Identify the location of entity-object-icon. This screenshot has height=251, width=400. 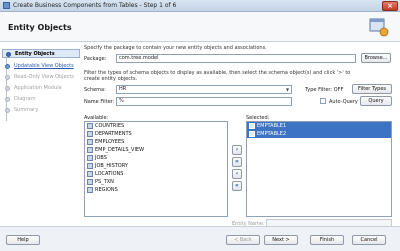
(379, 27).